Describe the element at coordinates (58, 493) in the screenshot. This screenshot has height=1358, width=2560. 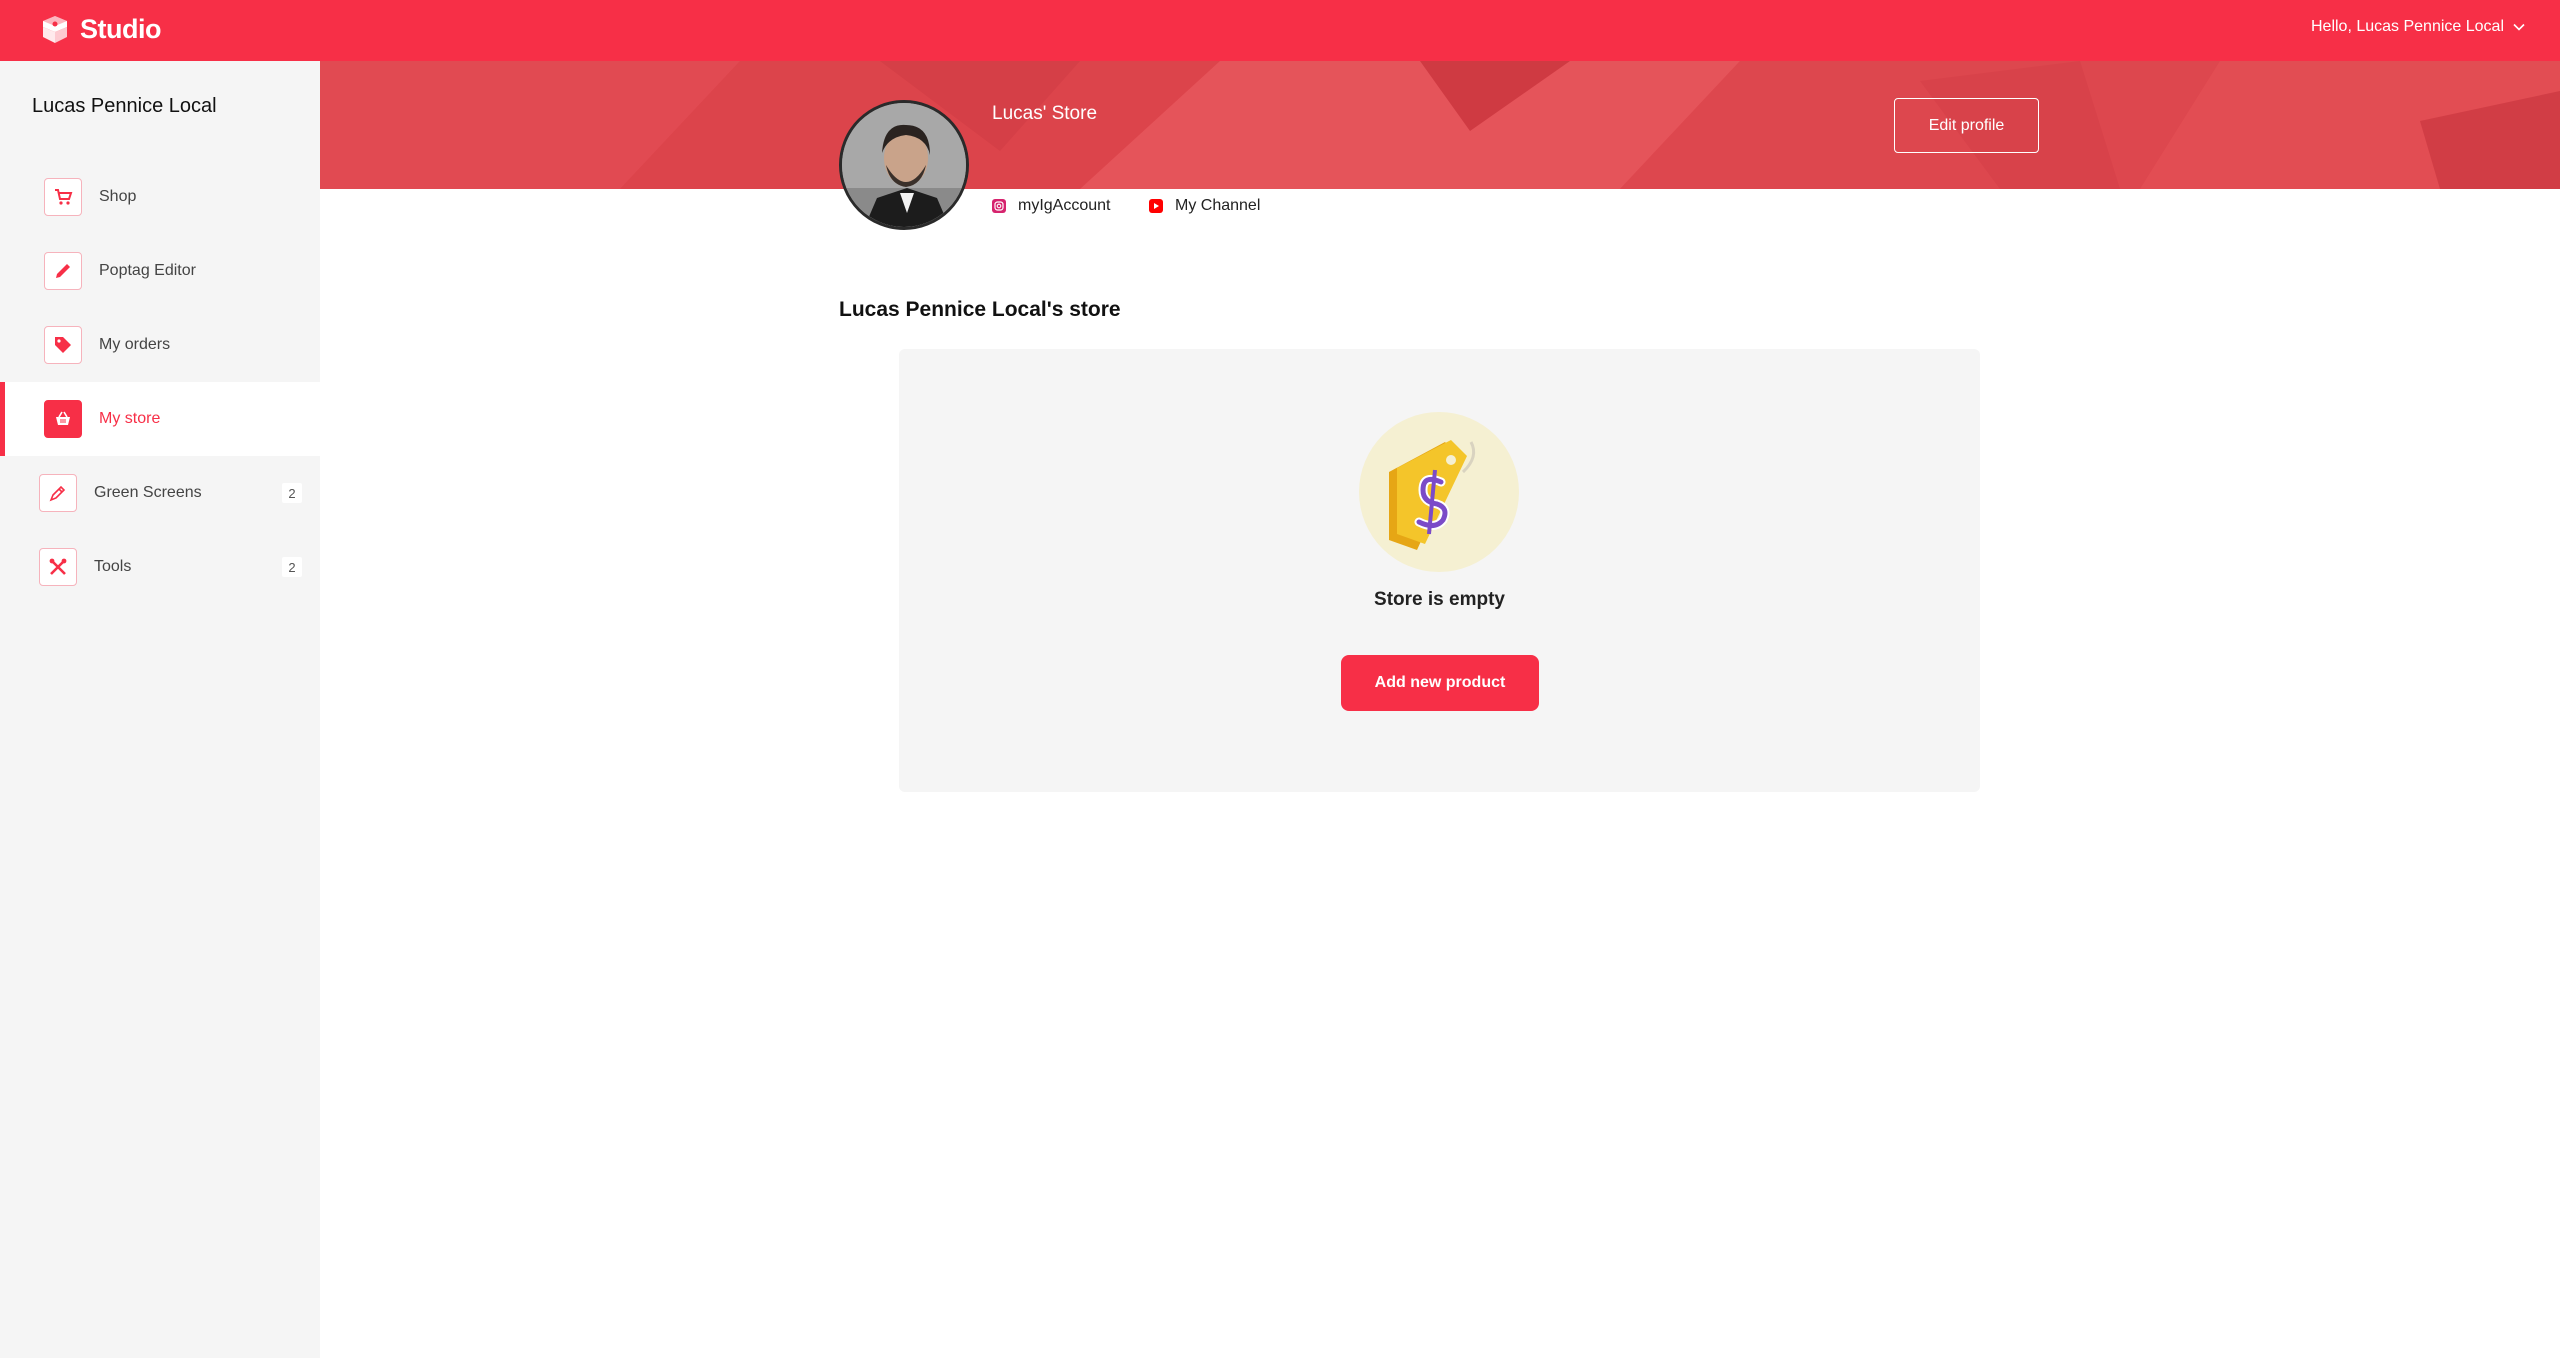
I see `pen-icon` at that location.